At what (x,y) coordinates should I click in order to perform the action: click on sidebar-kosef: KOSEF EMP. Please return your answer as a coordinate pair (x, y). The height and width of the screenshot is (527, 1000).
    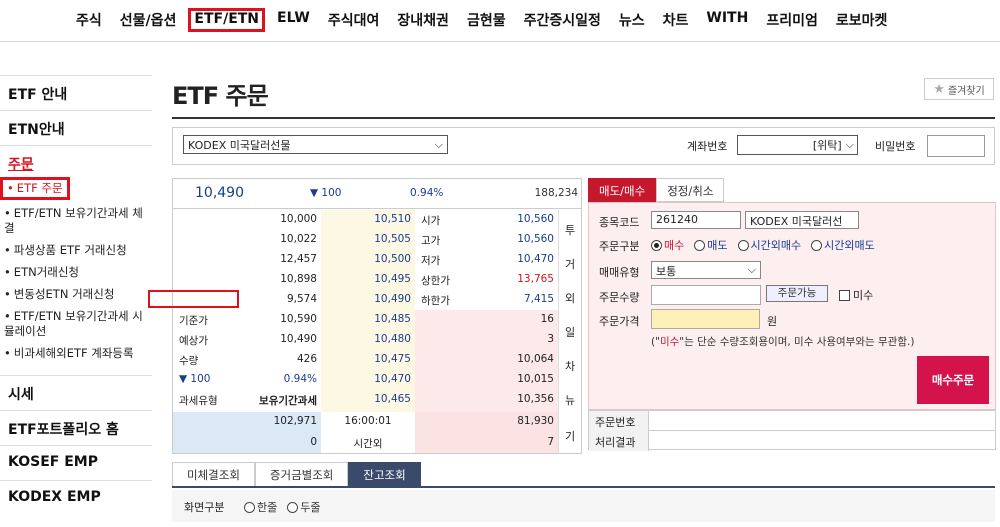
    Looking at the image, I should click on (76, 462).